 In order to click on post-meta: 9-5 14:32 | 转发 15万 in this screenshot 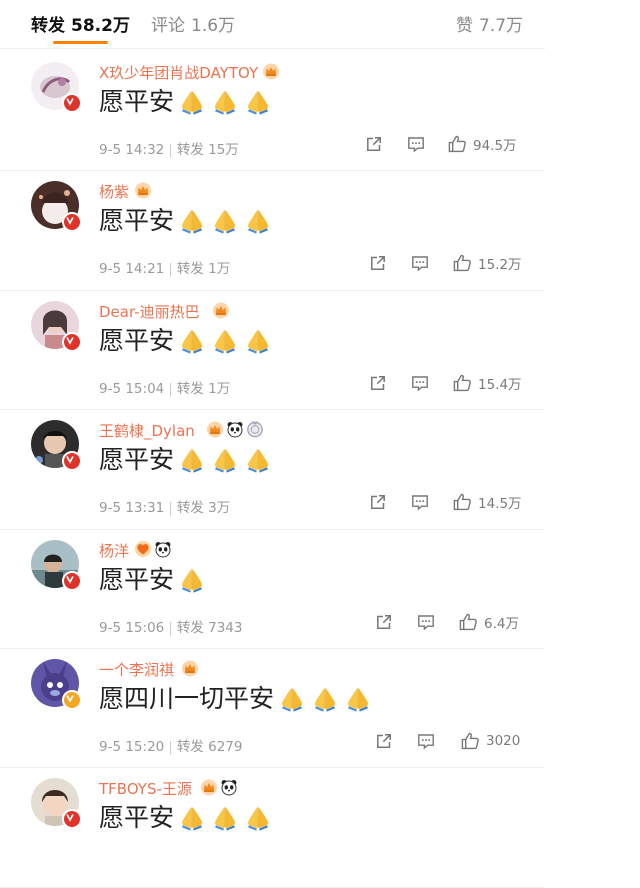, I will do `click(169, 148)`.